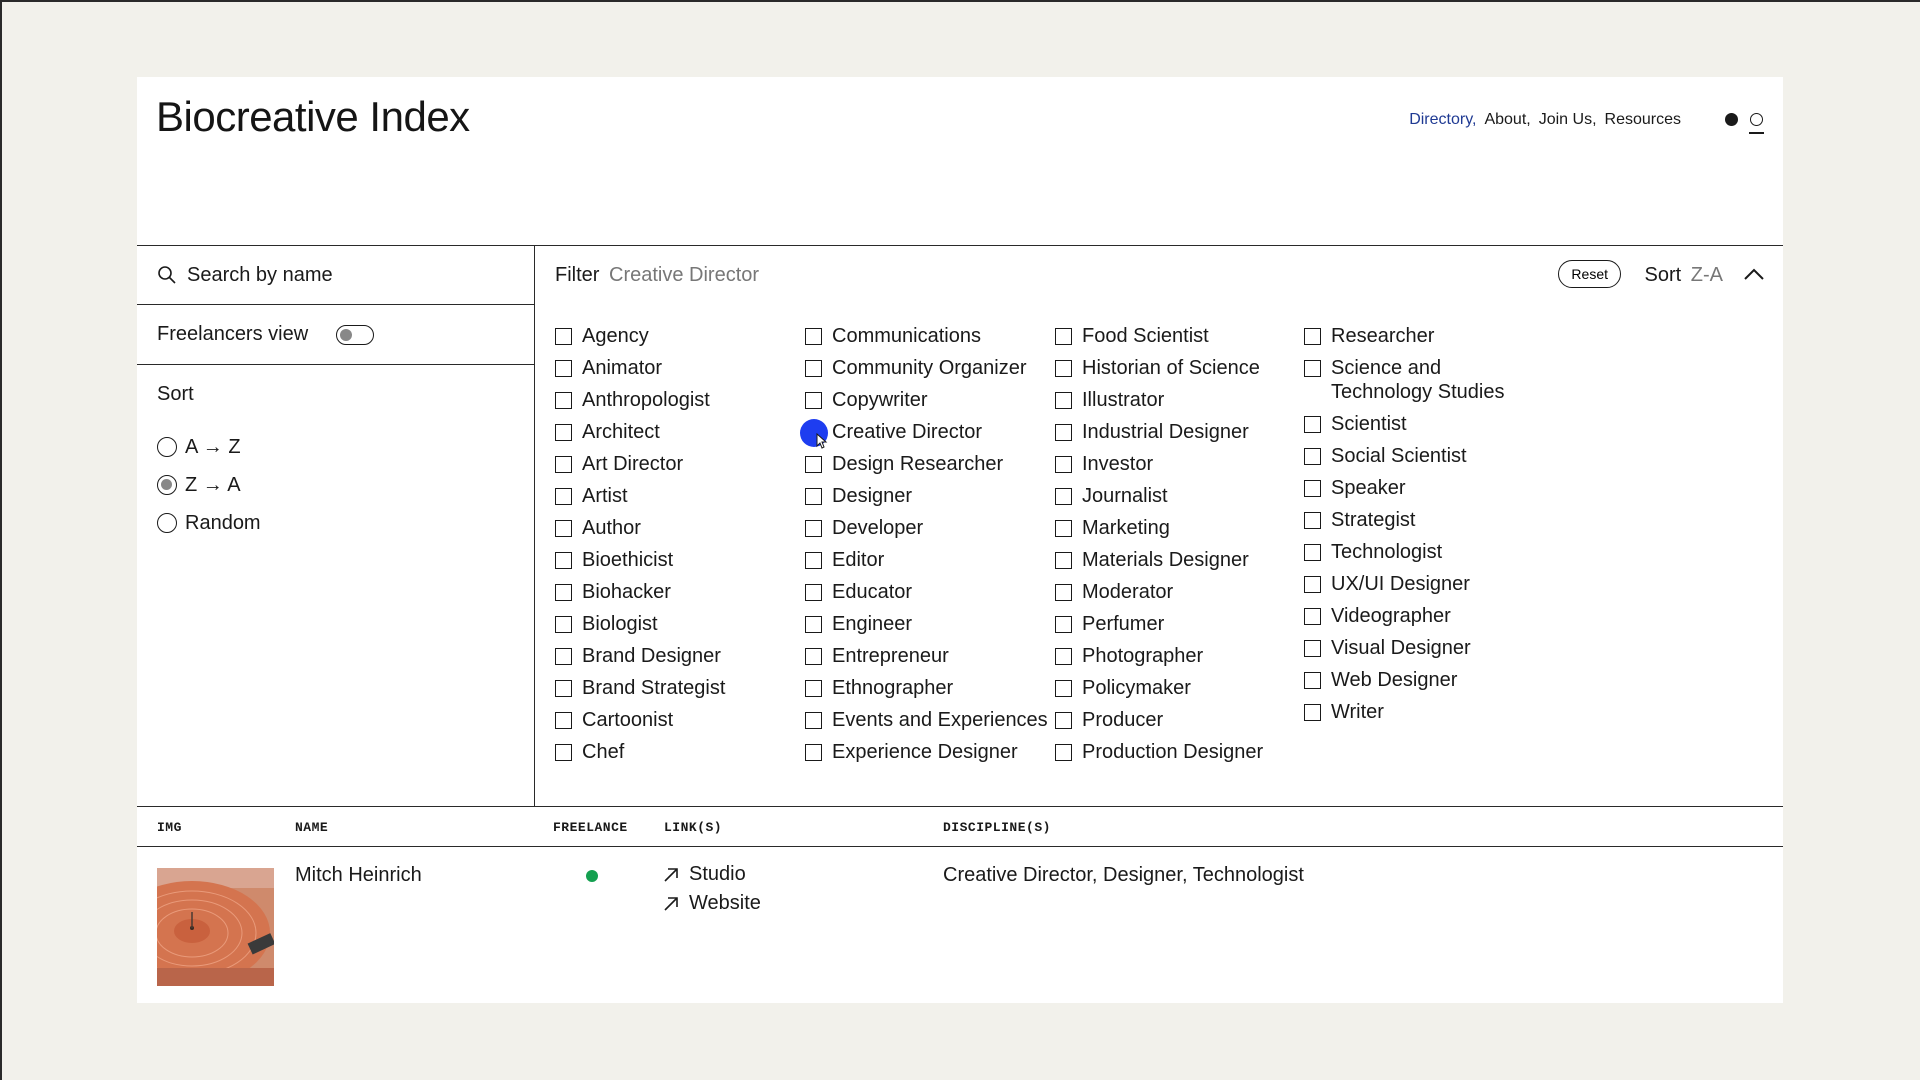  I want to click on filter-option-researcher: Researcher, so click(1424, 336).